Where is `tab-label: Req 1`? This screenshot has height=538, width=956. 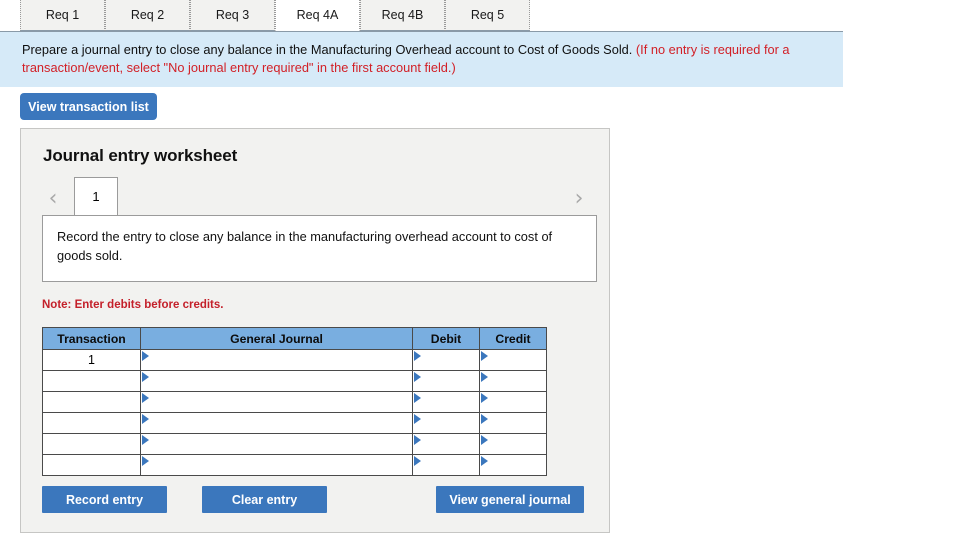 tab-label: Req 1 is located at coordinates (62, 15).